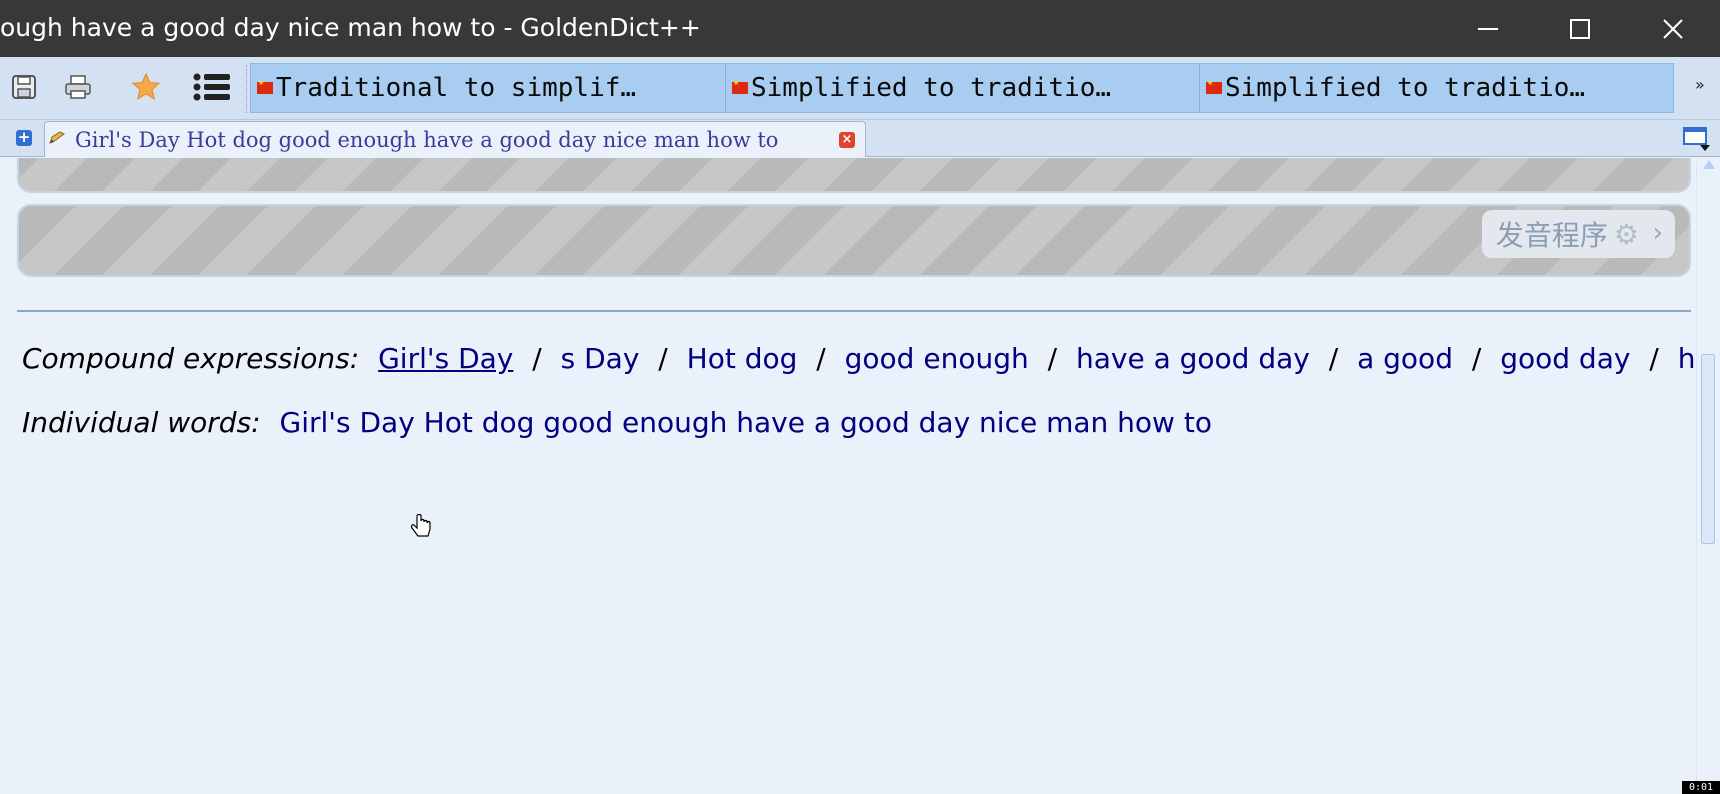  I want to click on close-icon, so click(1673, 28).